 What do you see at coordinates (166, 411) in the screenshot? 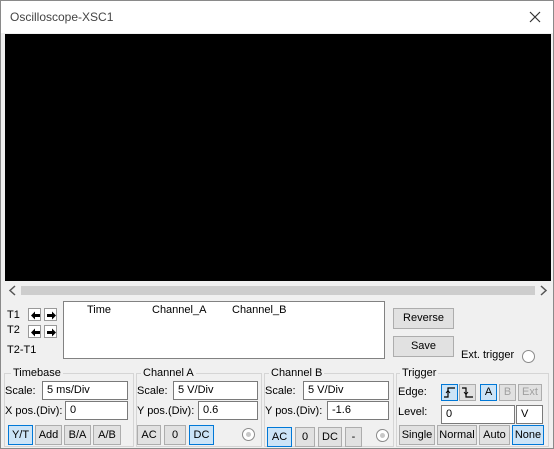
I see `channel-a-ypos-label: Y pos.(Div):` at bounding box center [166, 411].